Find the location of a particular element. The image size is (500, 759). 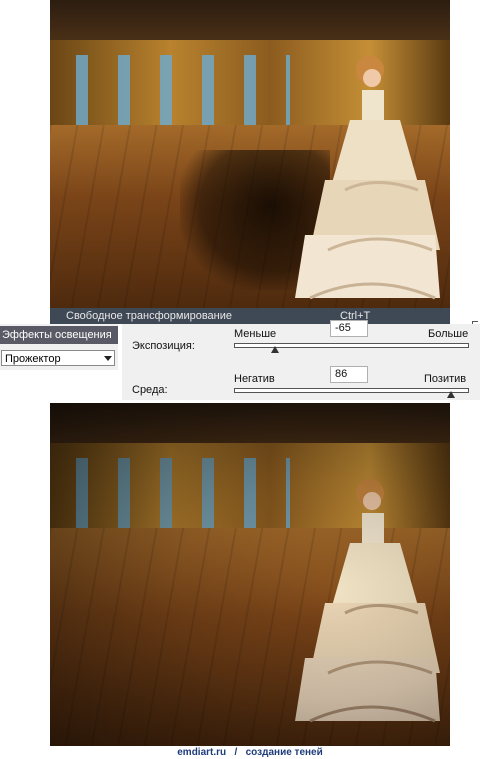

lighting-effects-panel: Эффекты освещения Прожектор is located at coordinates (59, 347).